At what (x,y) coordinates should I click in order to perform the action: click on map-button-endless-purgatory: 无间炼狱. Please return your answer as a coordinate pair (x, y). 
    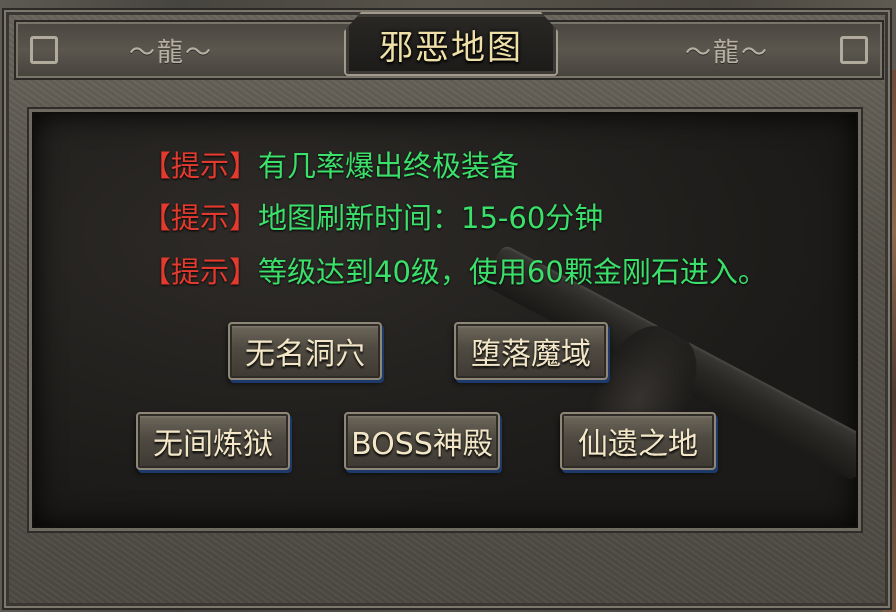
    Looking at the image, I should click on (213, 441).